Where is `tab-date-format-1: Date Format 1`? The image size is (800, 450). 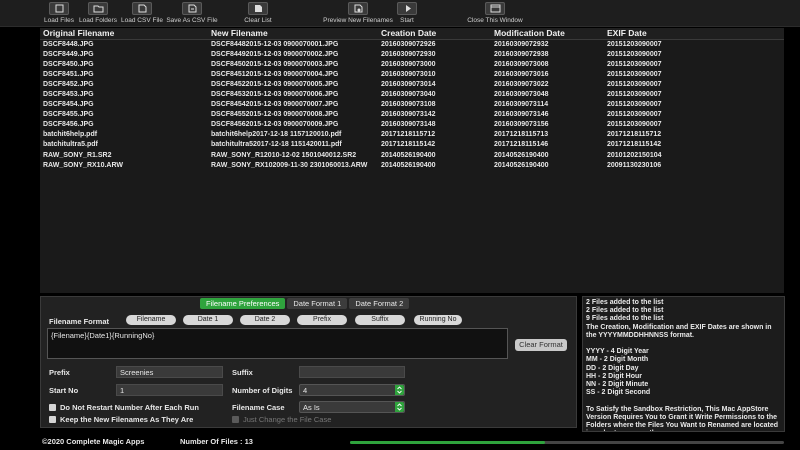
tab-date-format-1: Date Format 1 is located at coordinates (317, 303).